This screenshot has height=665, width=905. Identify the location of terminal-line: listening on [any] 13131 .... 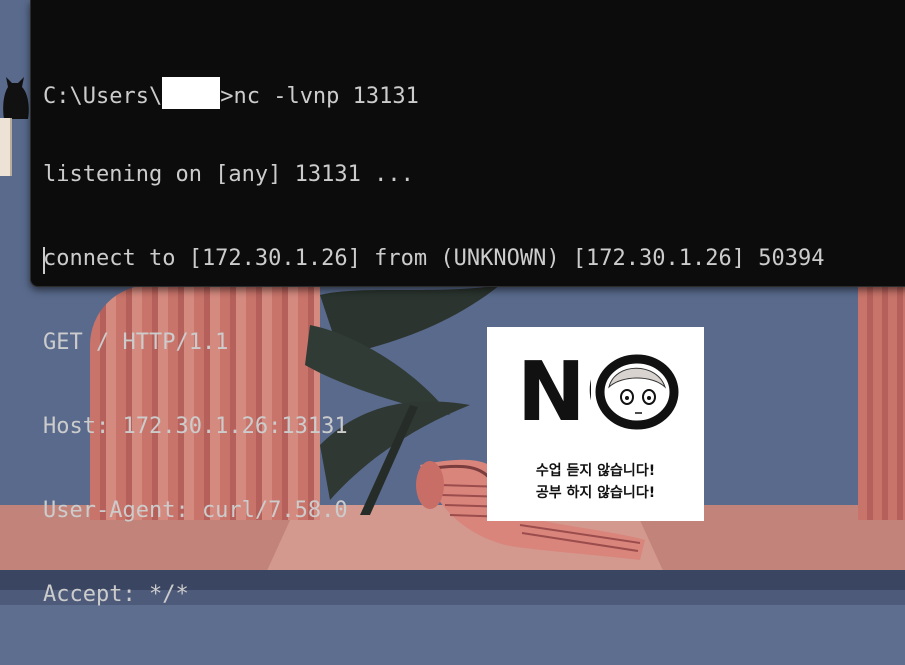
(228, 174).